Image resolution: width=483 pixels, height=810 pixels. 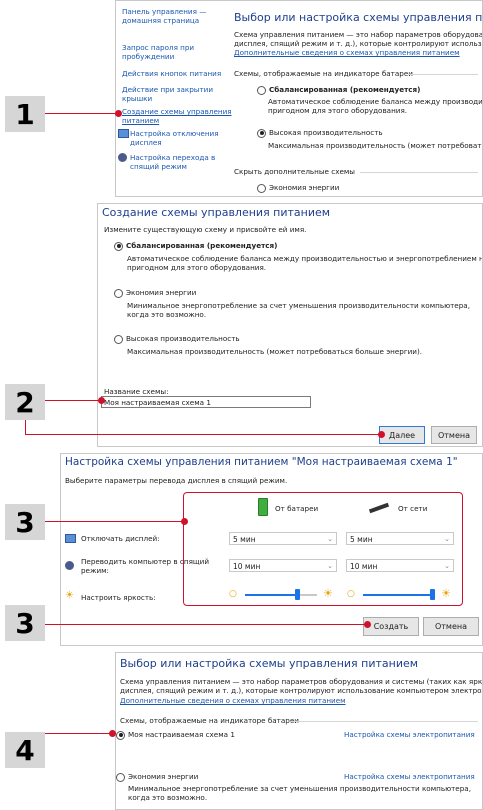 What do you see at coordinates (69, 595) in the screenshot?
I see `sun-icon: ☀` at bounding box center [69, 595].